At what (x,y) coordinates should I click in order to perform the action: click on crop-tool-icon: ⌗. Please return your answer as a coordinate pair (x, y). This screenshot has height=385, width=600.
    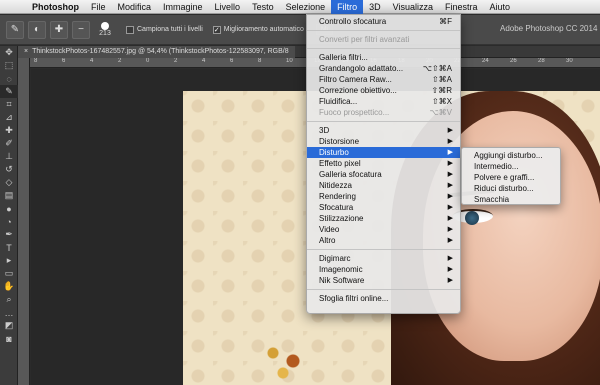
    Looking at the image, I should click on (9, 104).